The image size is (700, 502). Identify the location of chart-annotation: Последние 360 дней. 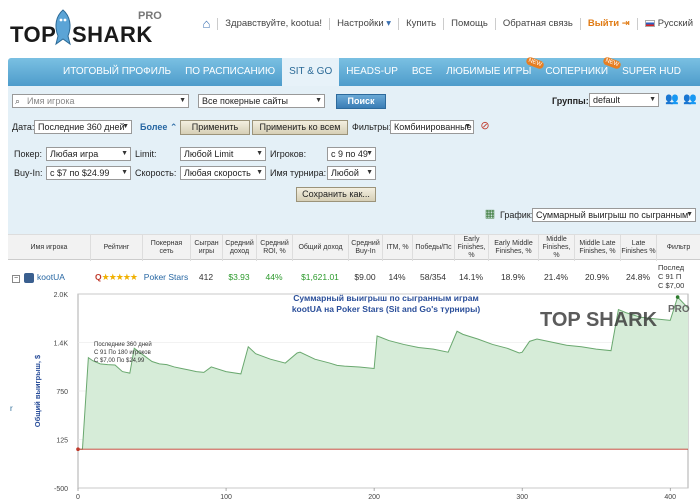
(123, 344).